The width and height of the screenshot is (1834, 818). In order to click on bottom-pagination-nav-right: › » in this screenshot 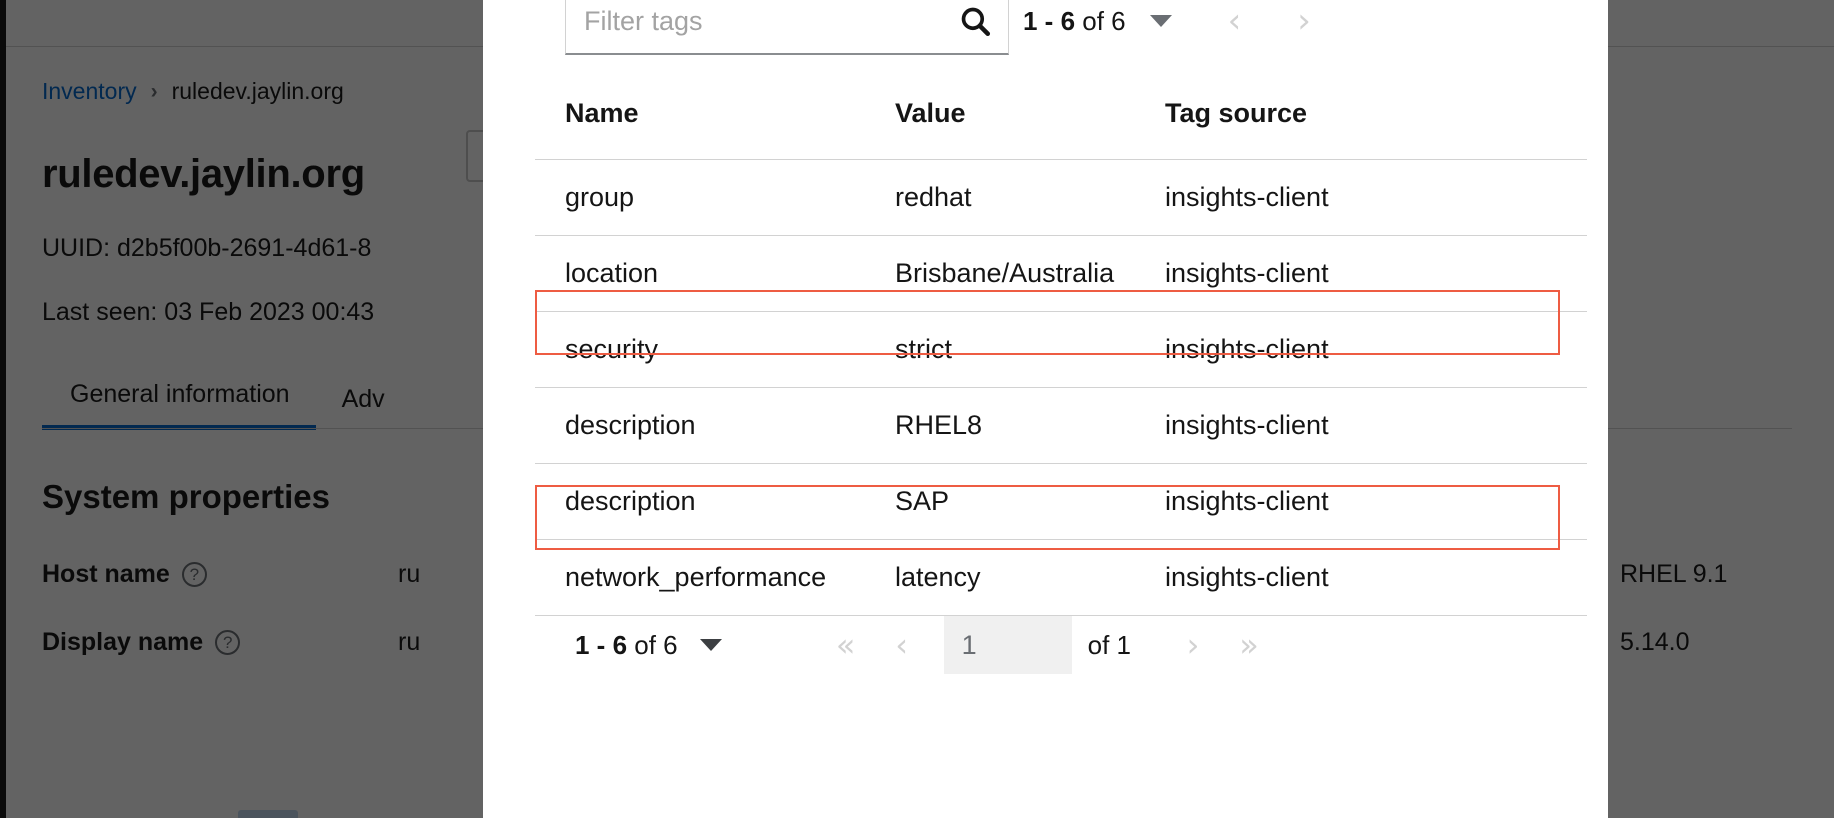, I will do `click(1221, 645)`.